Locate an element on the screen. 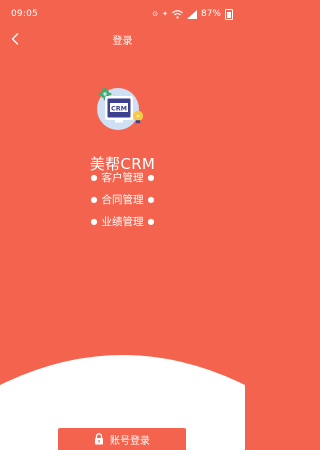  notification-icon: ⊙ is located at coordinates (155, 14).